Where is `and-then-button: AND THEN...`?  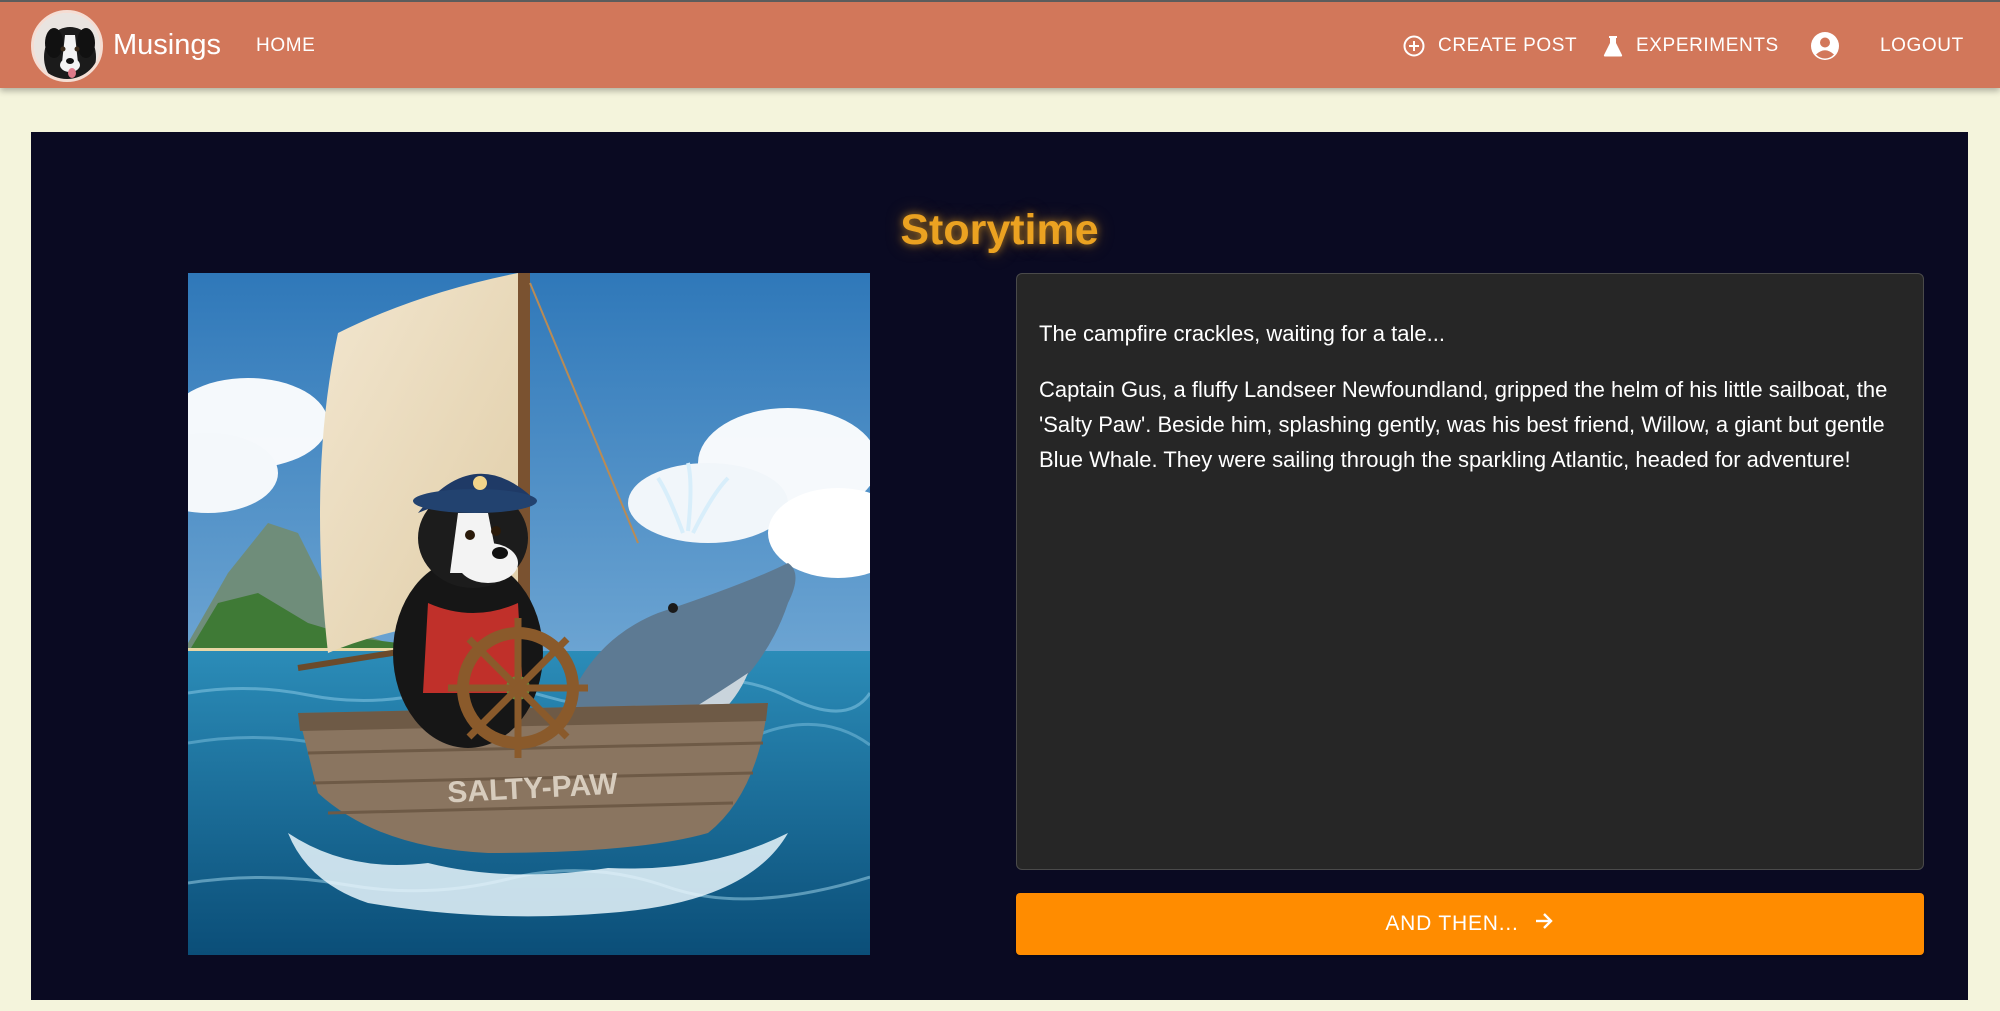
and-then-button: AND THEN... is located at coordinates (1470, 924).